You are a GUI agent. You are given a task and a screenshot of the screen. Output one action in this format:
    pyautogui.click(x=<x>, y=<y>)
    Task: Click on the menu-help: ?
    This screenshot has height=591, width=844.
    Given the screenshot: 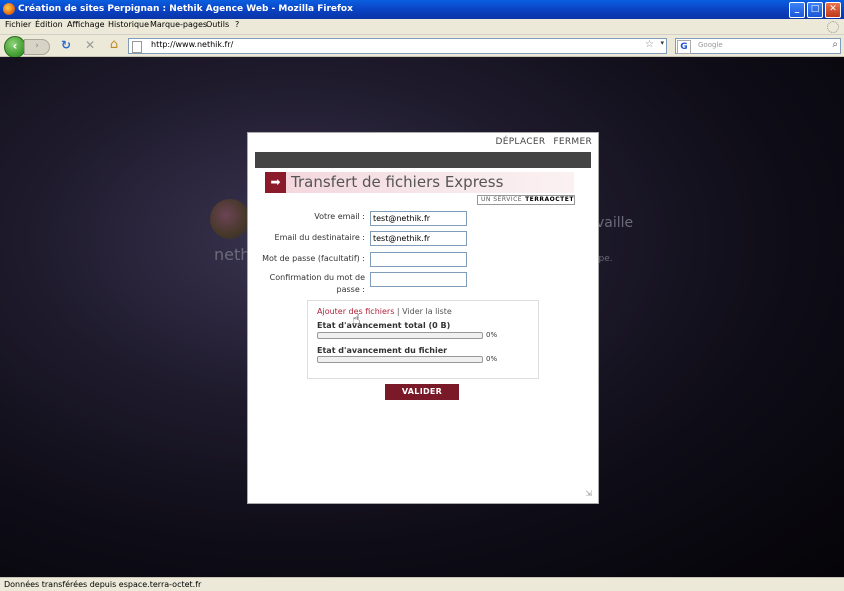 What is the action you would take?
    pyautogui.click(x=237, y=24)
    